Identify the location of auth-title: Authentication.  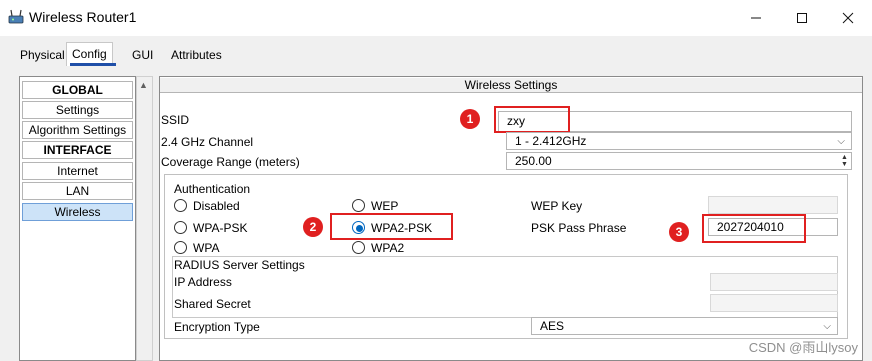
(212, 189).